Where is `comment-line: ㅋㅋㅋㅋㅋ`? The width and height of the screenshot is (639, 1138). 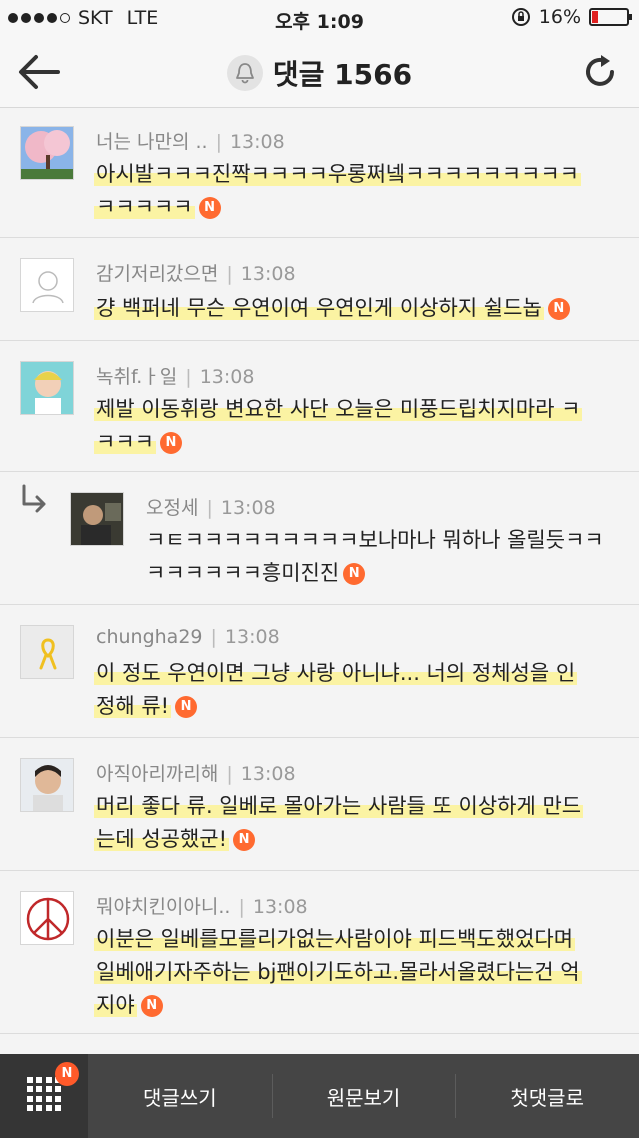
comment-line: ㅋㅋㅋㅋㅋ is located at coordinates (144, 207).